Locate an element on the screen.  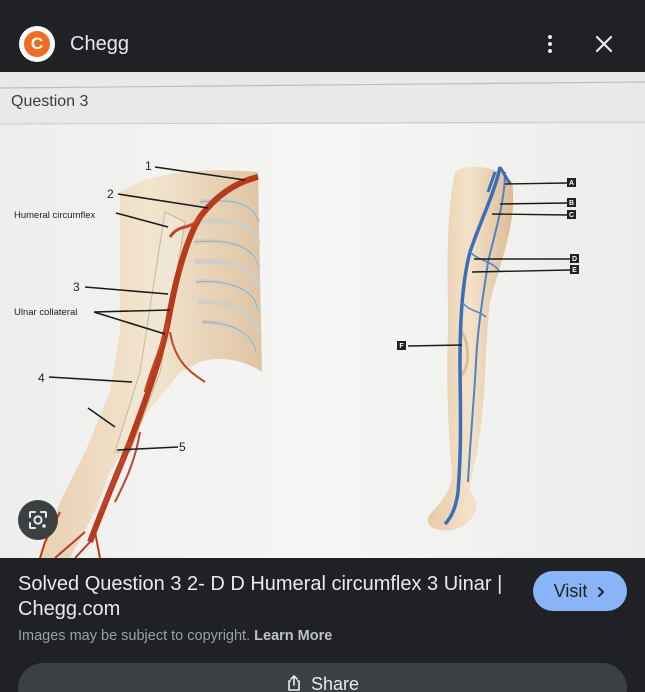
label-2: 2 is located at coordinates (110, 194).